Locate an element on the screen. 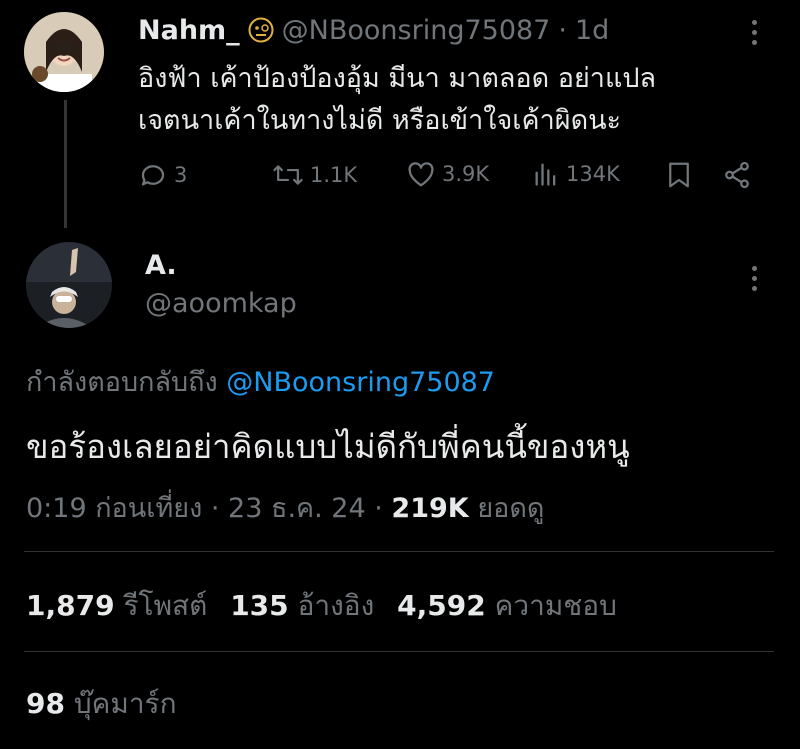 The image size is (800, 749). avatar-aoomkap is located at coordinates (69, 285).